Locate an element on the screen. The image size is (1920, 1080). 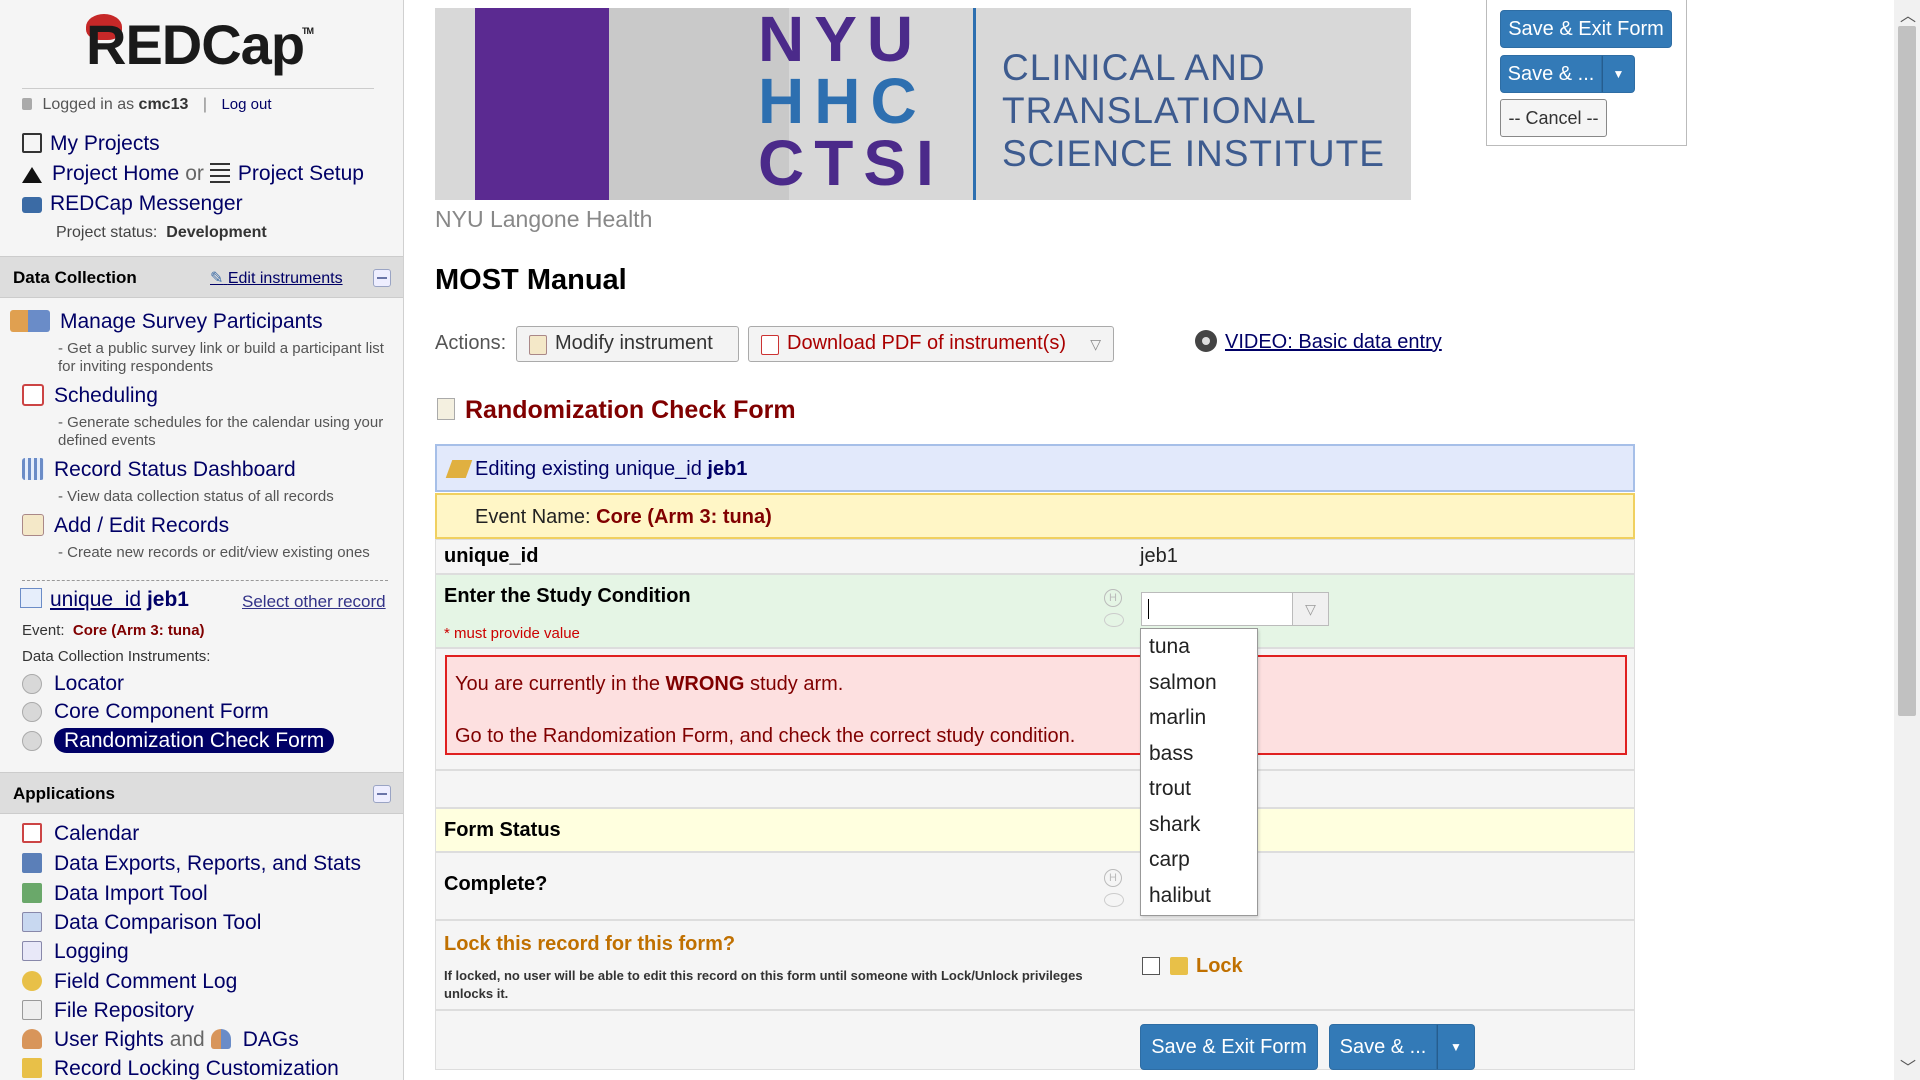
save-exit-form-button-bottom: Save & Exit Form is located at coordinates (1229, 1047).